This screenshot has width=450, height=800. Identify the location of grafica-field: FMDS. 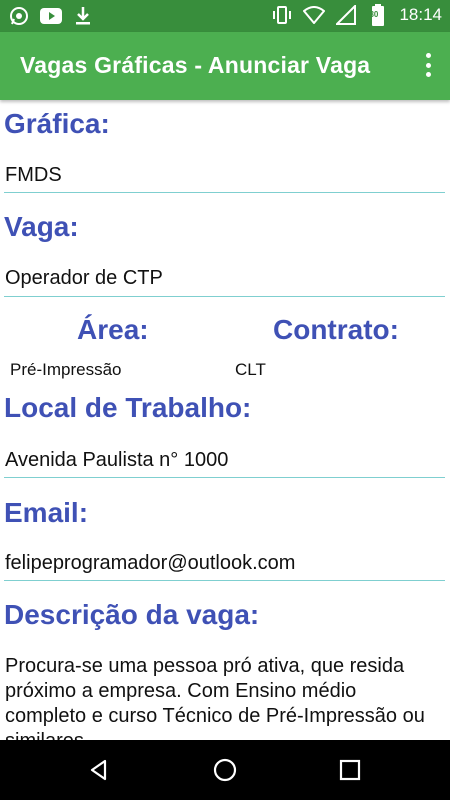
(33, 175).